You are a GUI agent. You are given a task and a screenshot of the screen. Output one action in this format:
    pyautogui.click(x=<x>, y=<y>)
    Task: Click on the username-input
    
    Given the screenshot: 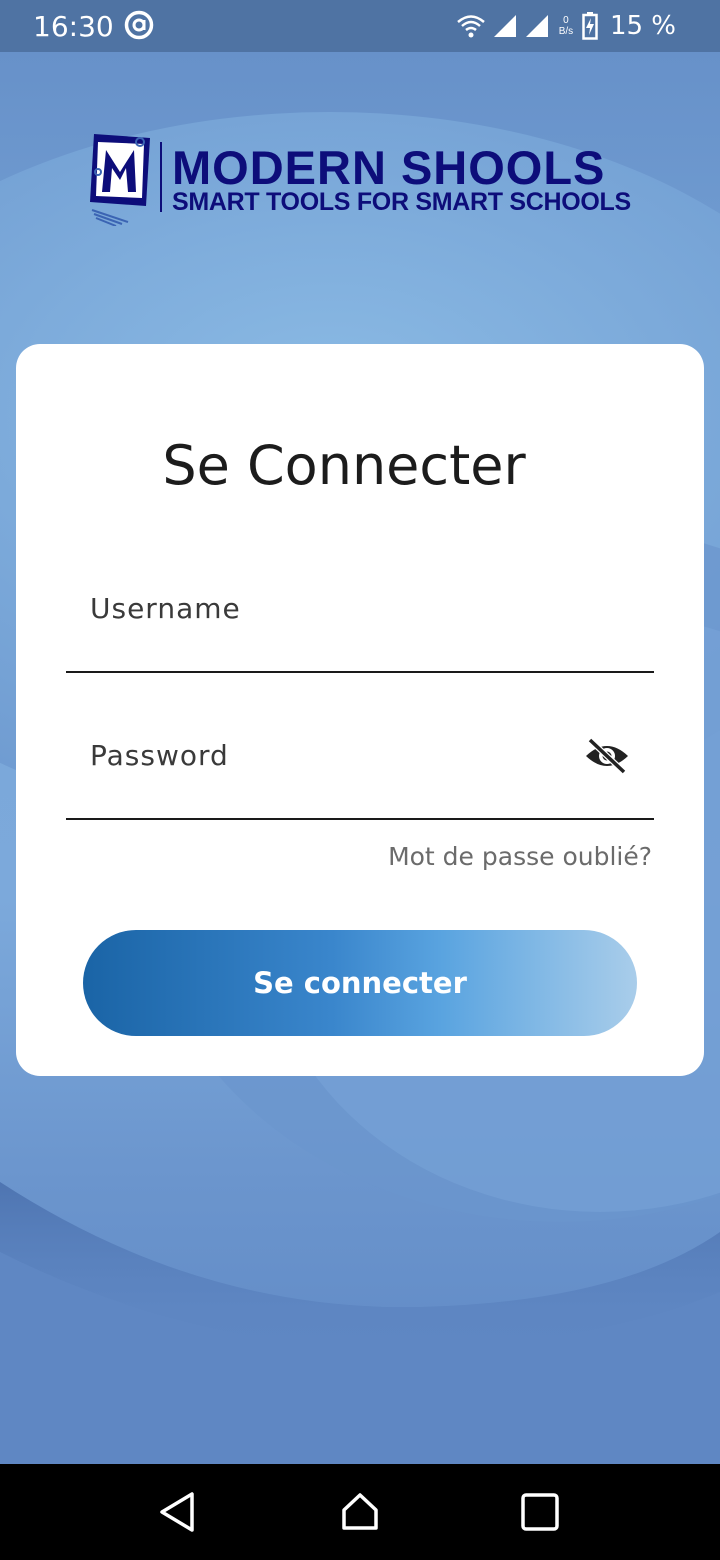 What is the action you would take?
    pyautogui.click(x=319, y=608)
    